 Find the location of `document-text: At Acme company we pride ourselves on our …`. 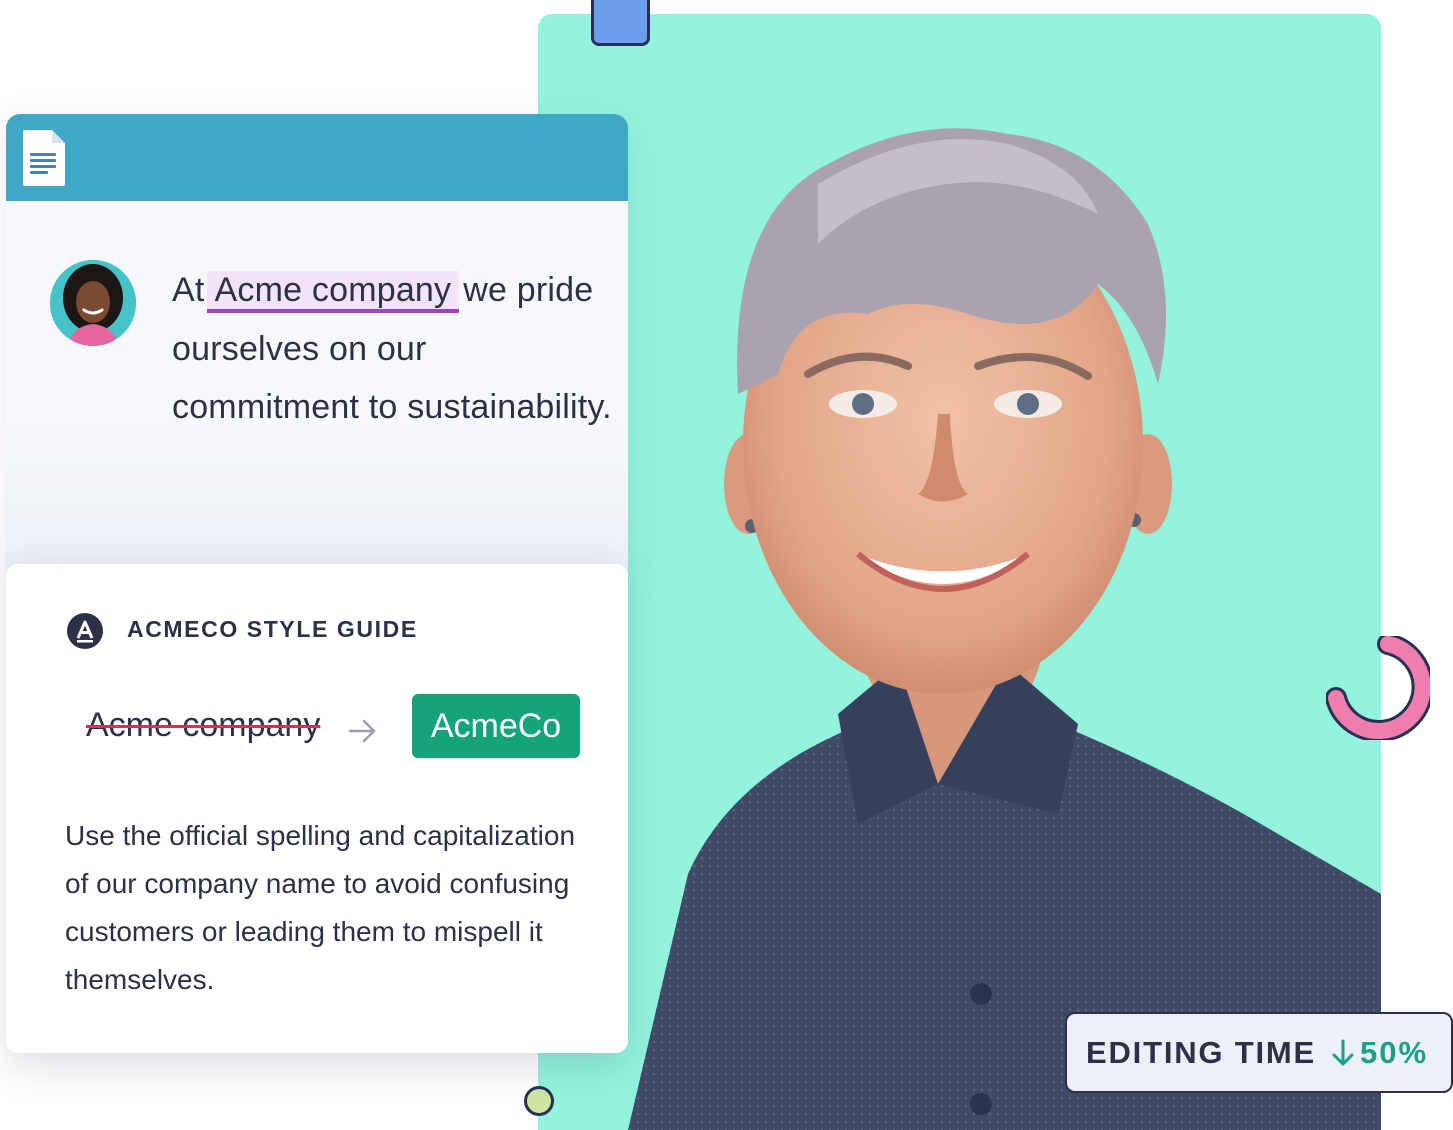

document-text: At Acme company we pride ourselves on our … is located at coordinates (392, 349).